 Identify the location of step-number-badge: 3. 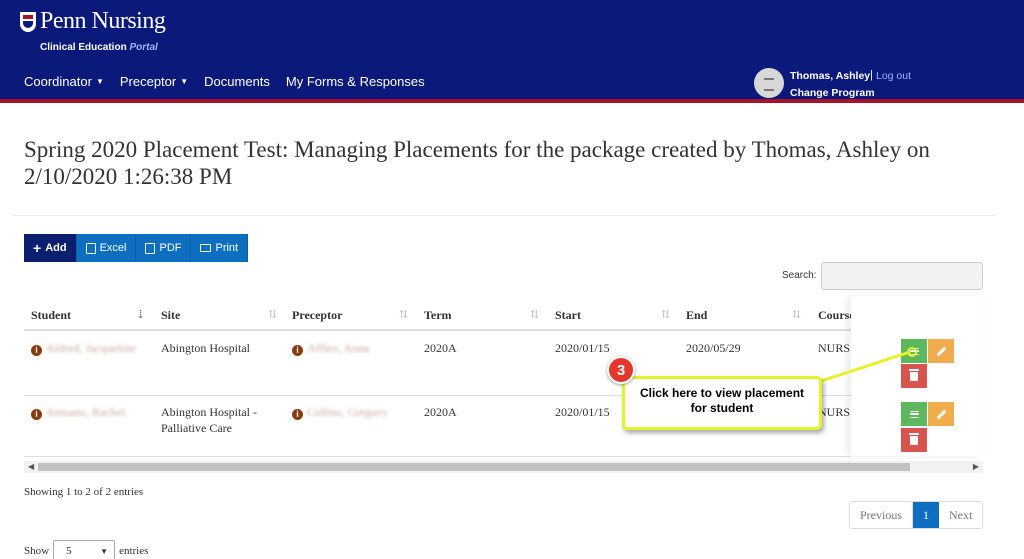
(621, 370).